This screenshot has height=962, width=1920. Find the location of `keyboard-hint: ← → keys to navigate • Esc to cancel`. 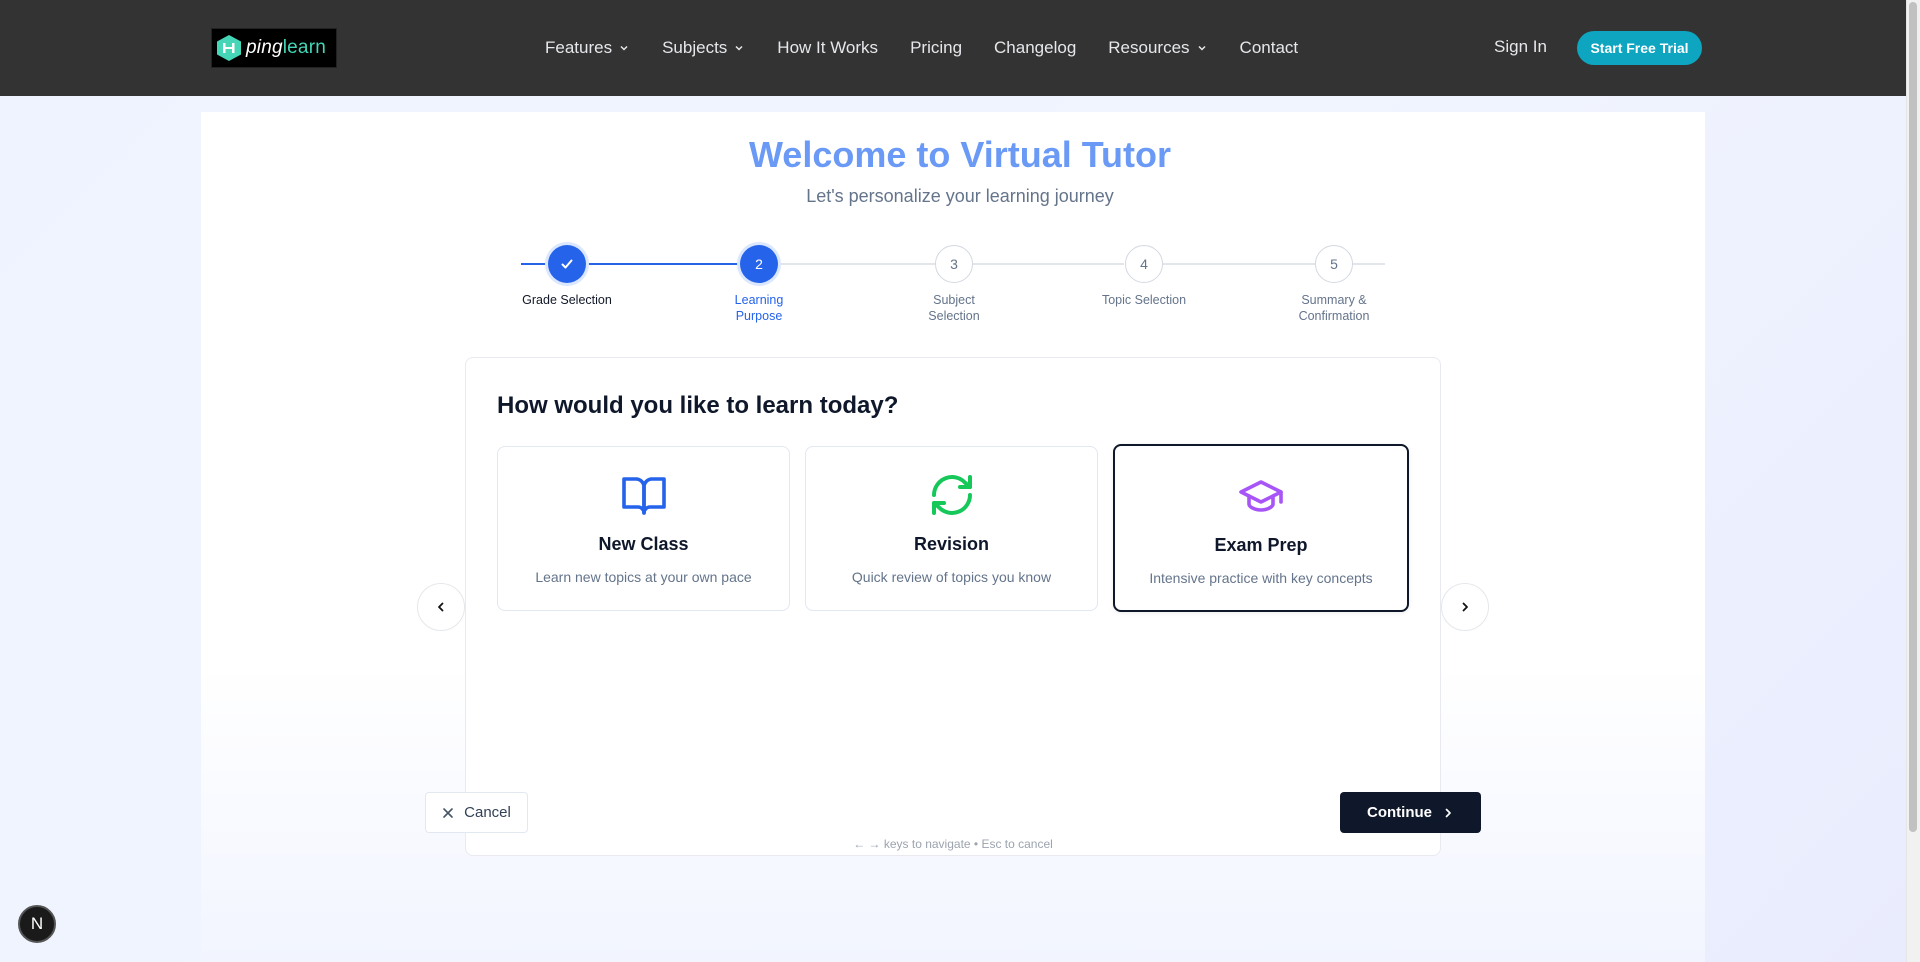

keyboard-hint: ← → keys to navigate • Esc to cancel is located at coordinates (953, 844).